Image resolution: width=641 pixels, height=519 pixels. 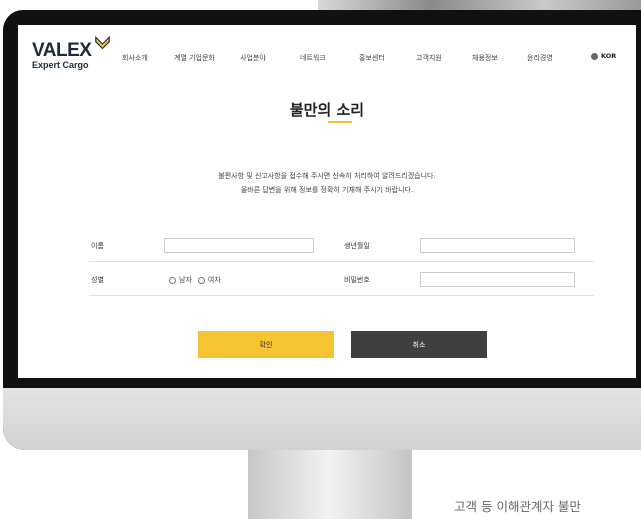 I want to click on birthdate-input, so click(x=497, y=245).